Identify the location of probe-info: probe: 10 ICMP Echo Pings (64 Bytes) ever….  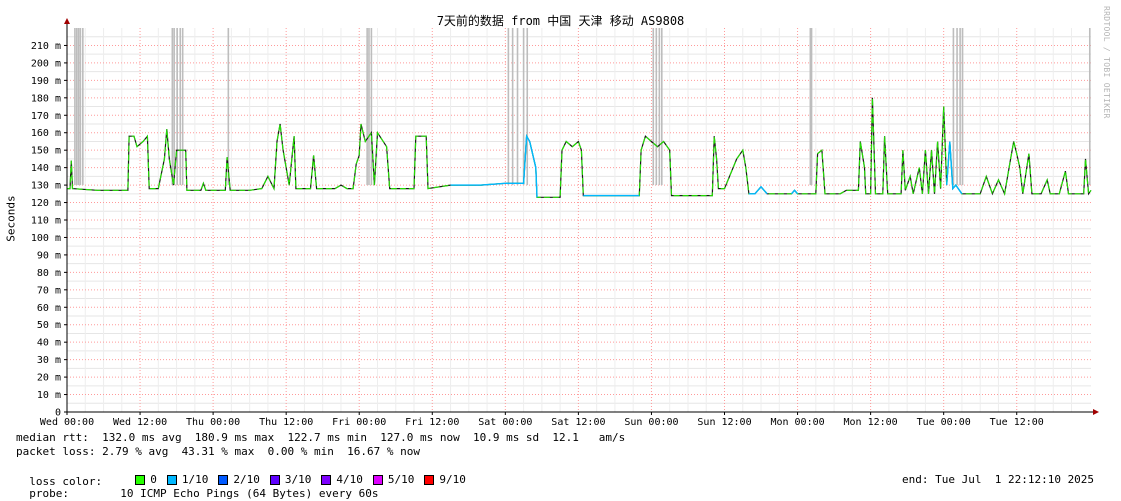
(197, 487).